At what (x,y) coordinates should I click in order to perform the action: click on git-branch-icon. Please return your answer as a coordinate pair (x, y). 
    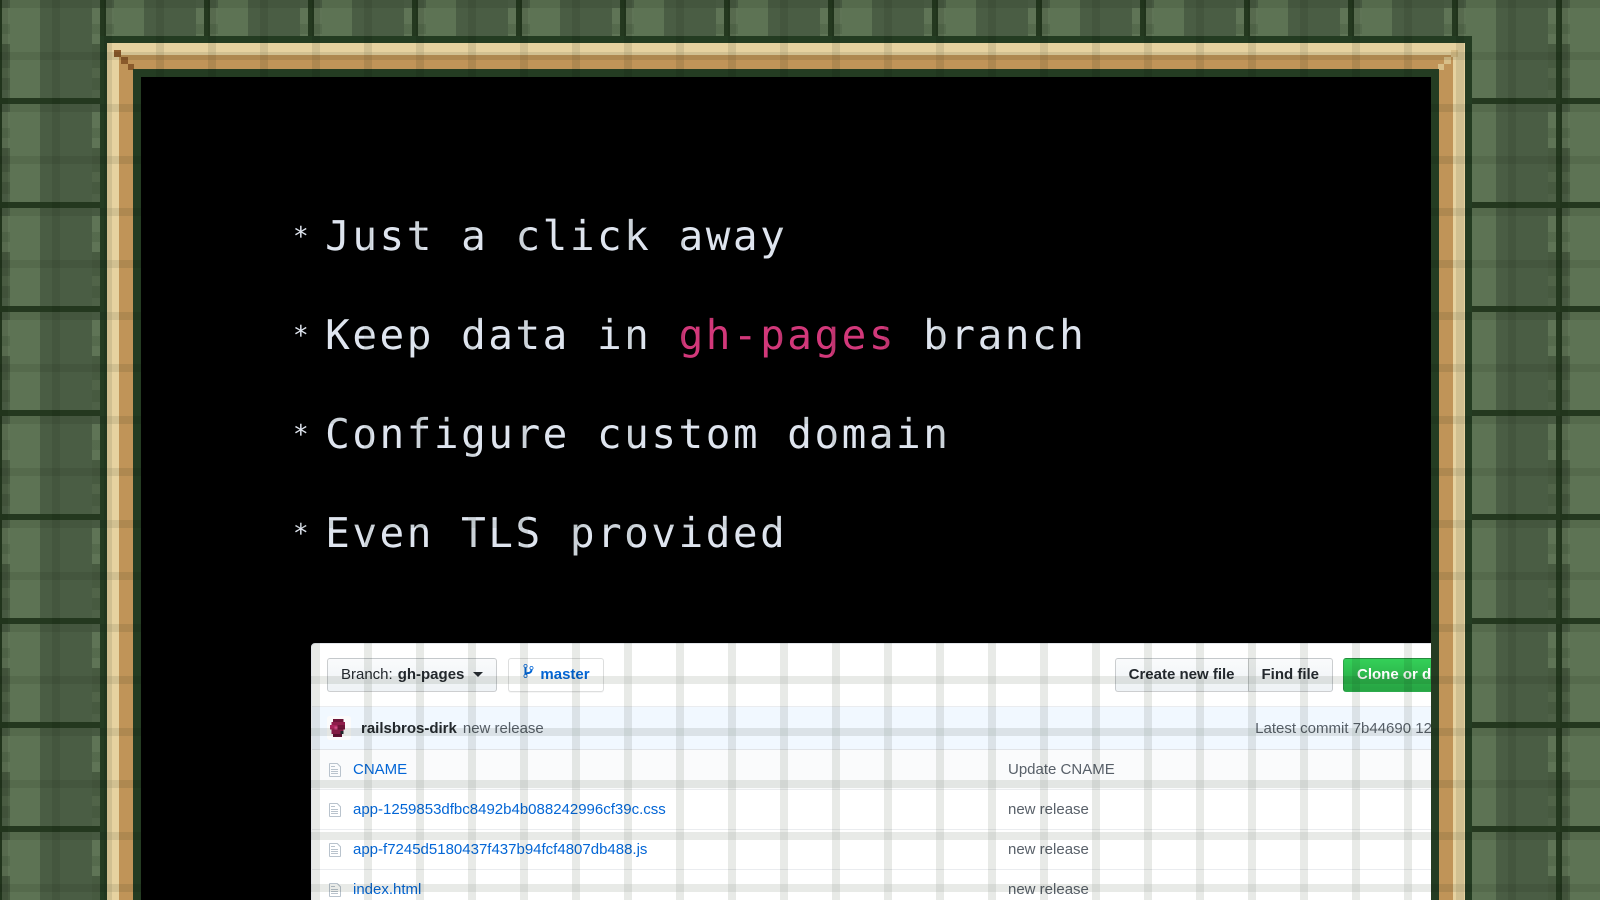
    Looking at the image, I should click on (528, 675).